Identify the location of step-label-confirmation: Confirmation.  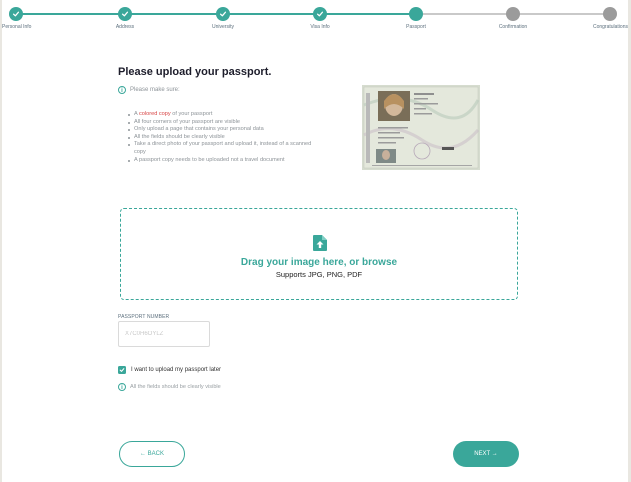
(513, 27).